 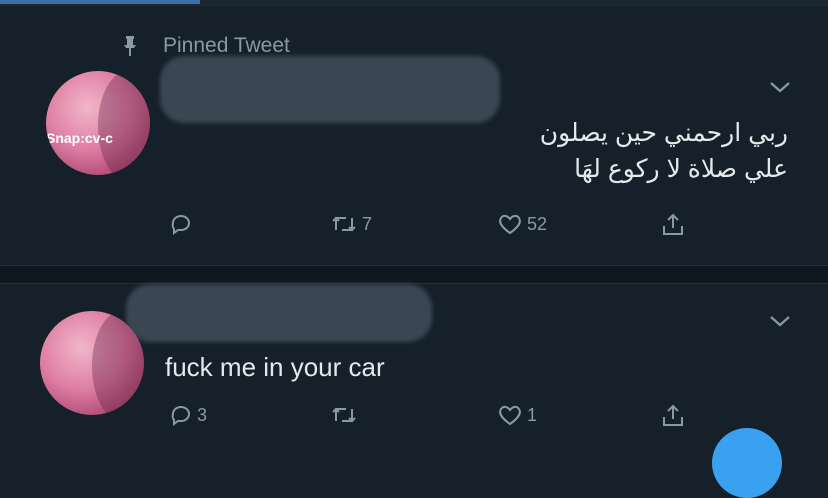 I want to click on tweet-text: fuck me in your car, so click(x=275, y=367).